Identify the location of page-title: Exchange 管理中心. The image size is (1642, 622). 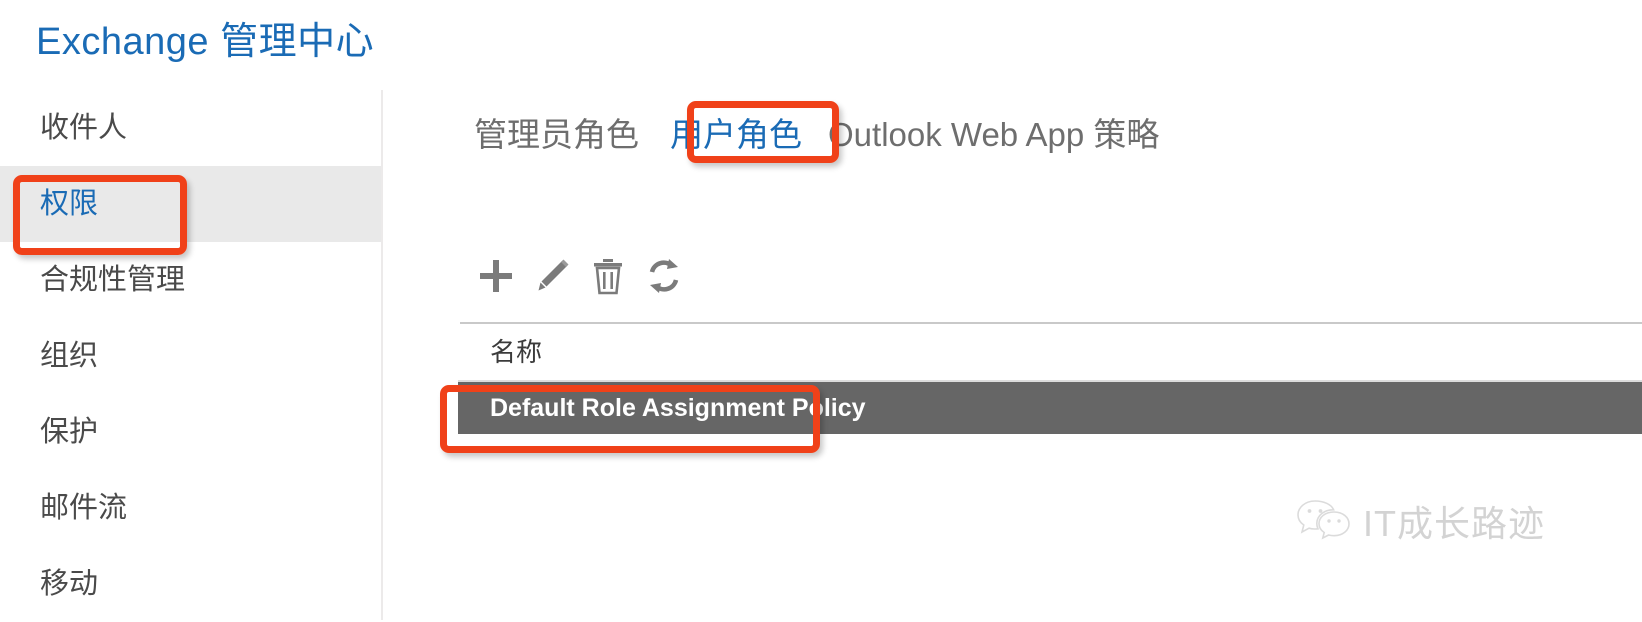
(205, 42).